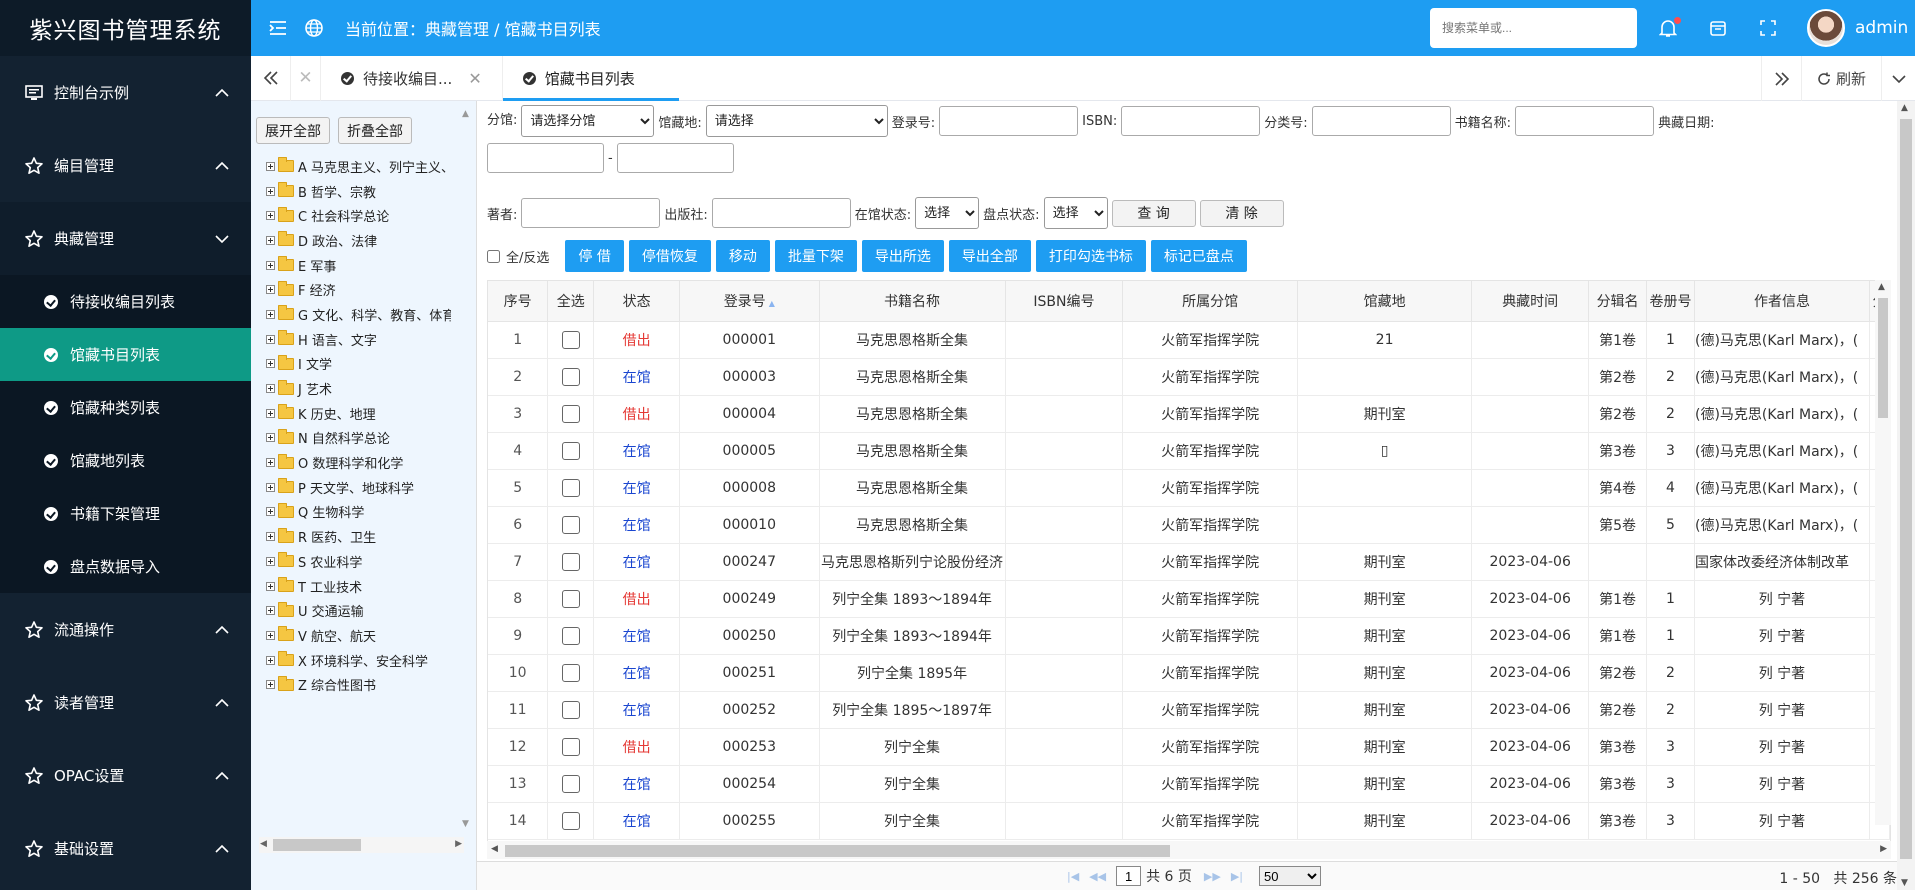 The width and height of the screenshot is (1915, 890). I want to click on column-header: 作者信息, so click(1782, 301).